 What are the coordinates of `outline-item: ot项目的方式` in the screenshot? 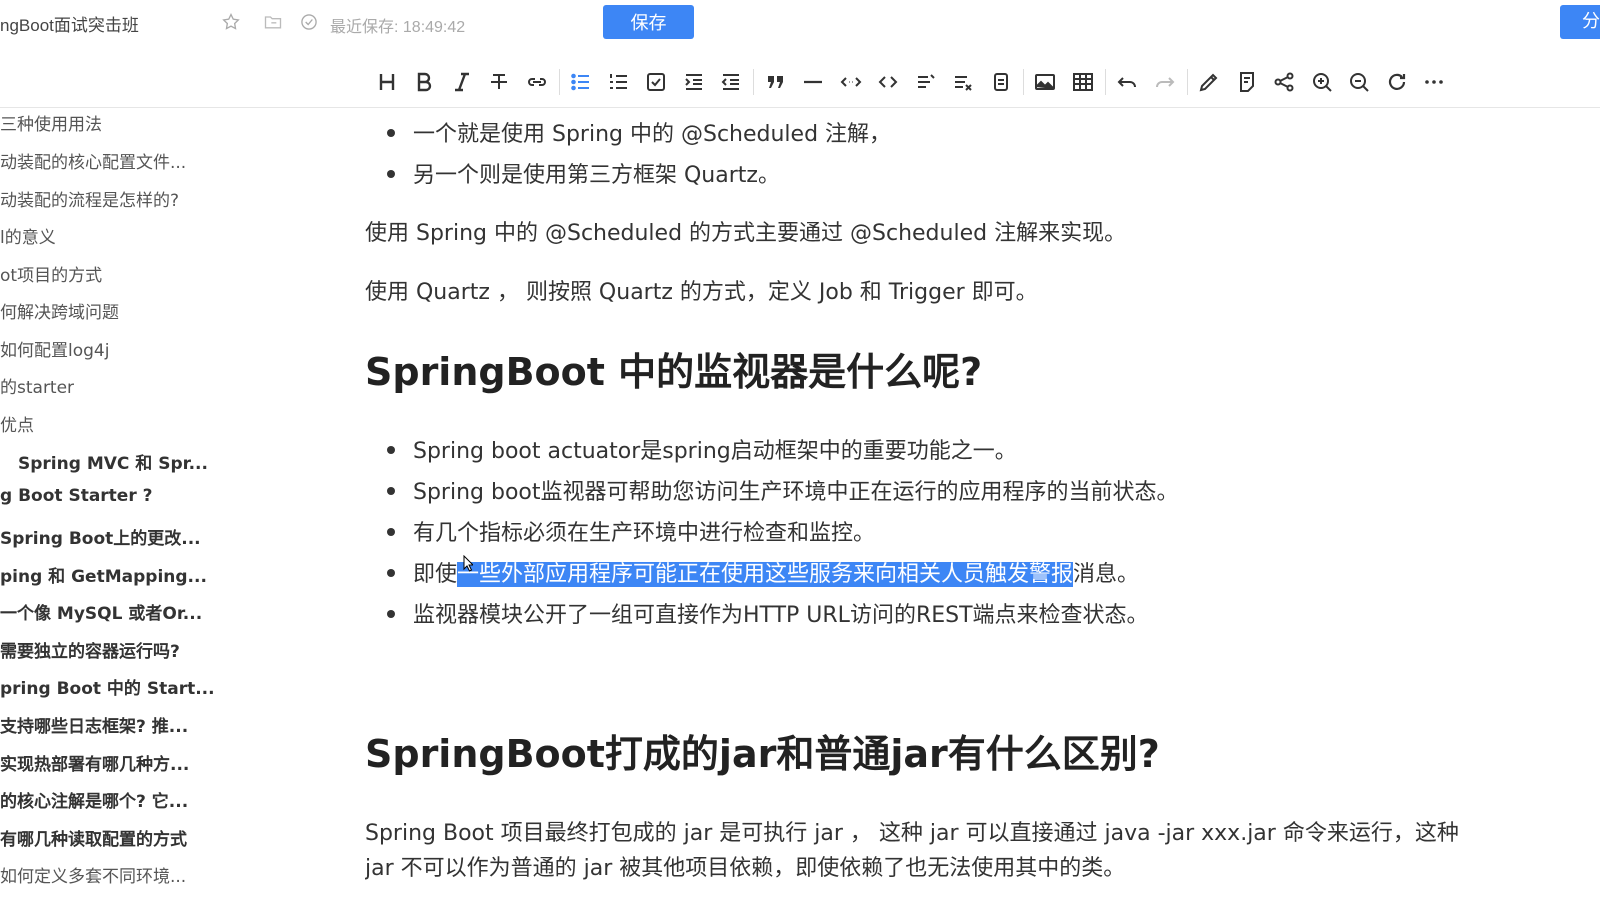 It's located at (51, 273).